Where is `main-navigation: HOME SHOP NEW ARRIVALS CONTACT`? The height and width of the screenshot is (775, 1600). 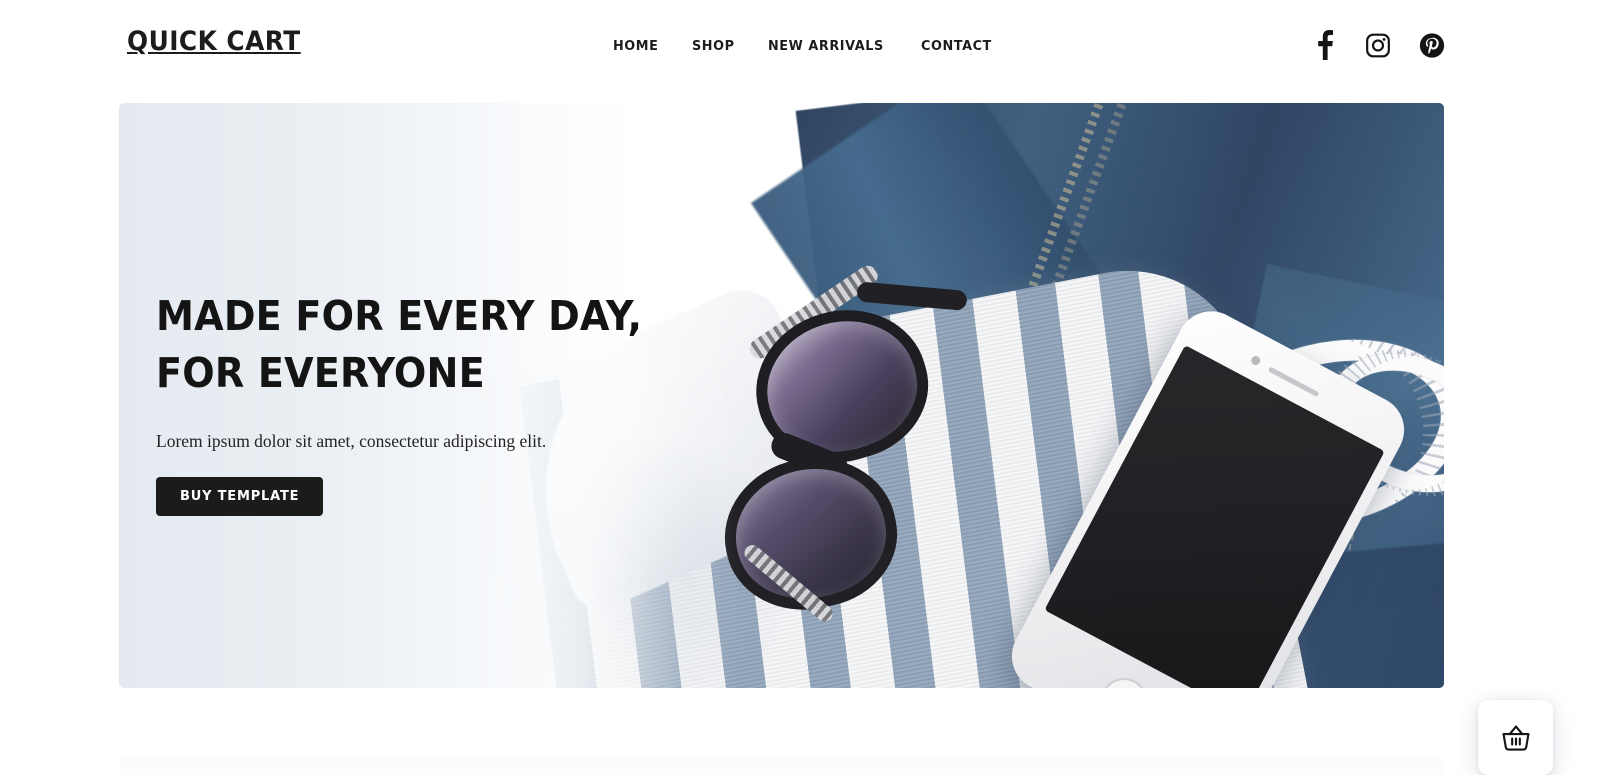
main-navigation: HOME SHOP NEW ARRIVALS CONTACT is located at coordinates (804, 46).